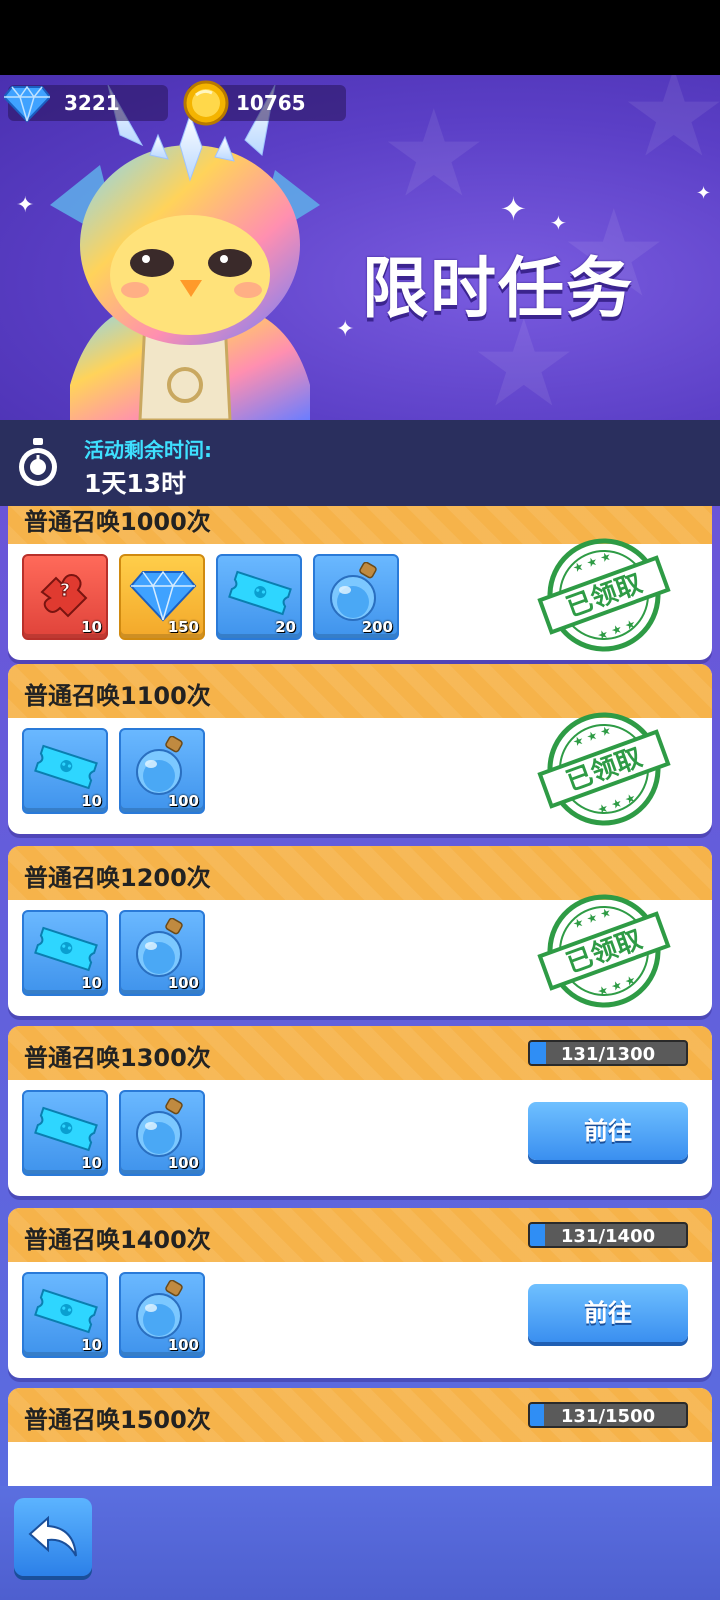  I want to click on bottom-bar, so click(360, 1543).